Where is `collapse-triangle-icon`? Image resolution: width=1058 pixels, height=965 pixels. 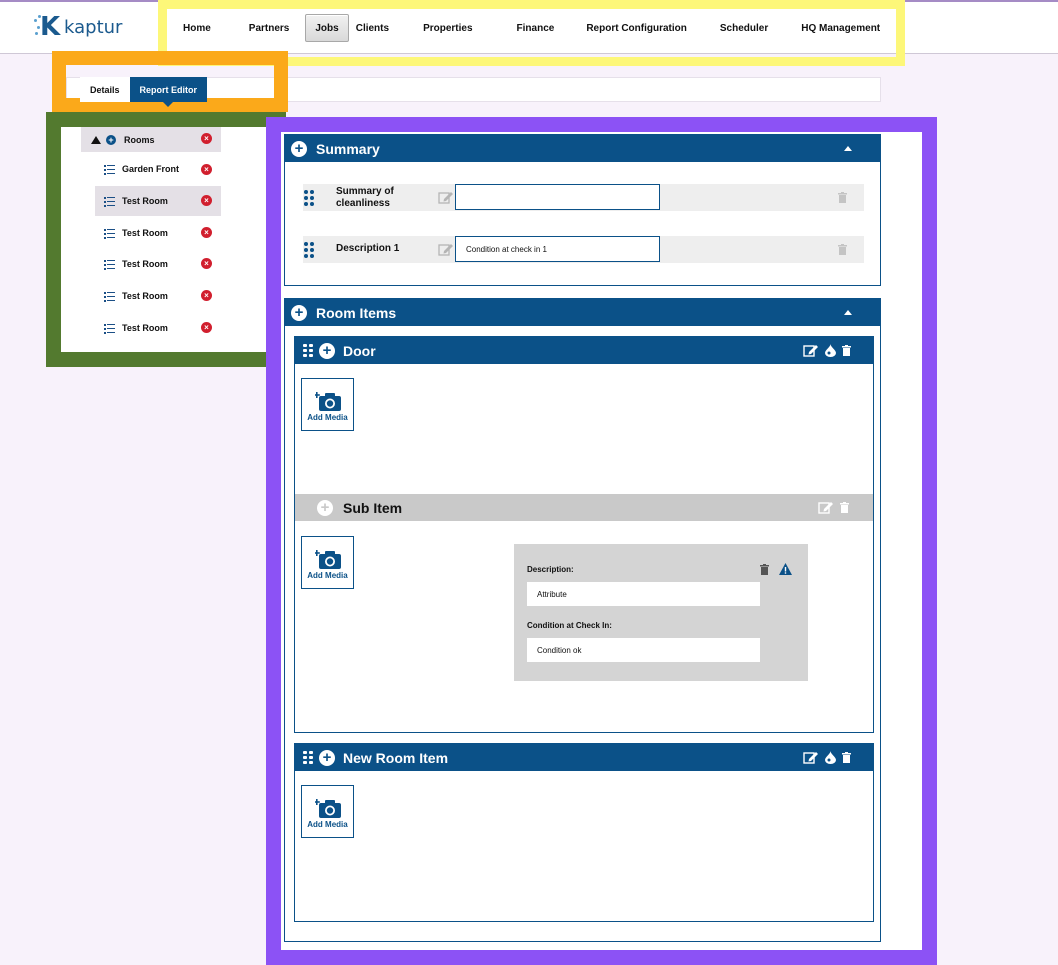 collapse-triangle-icon is located at coordinates (96, 139).